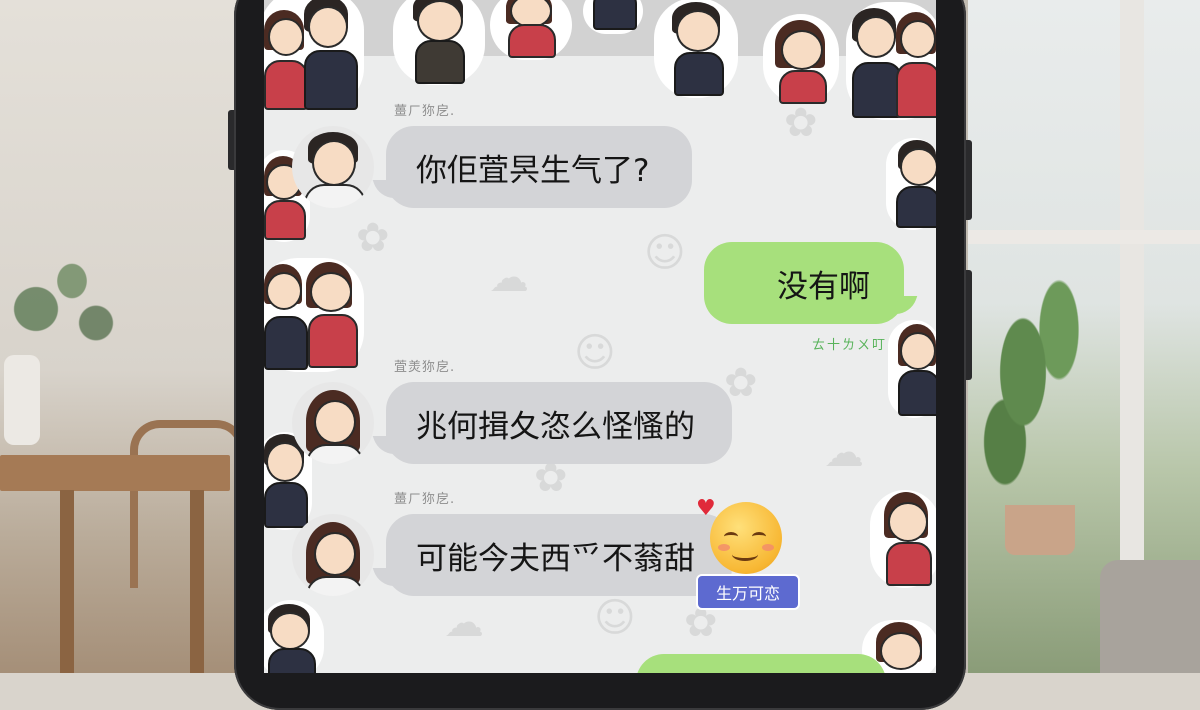 The height and width of the screenshot is (710, 1200). I want to click on smiling-face-icon, so click(746, 538).